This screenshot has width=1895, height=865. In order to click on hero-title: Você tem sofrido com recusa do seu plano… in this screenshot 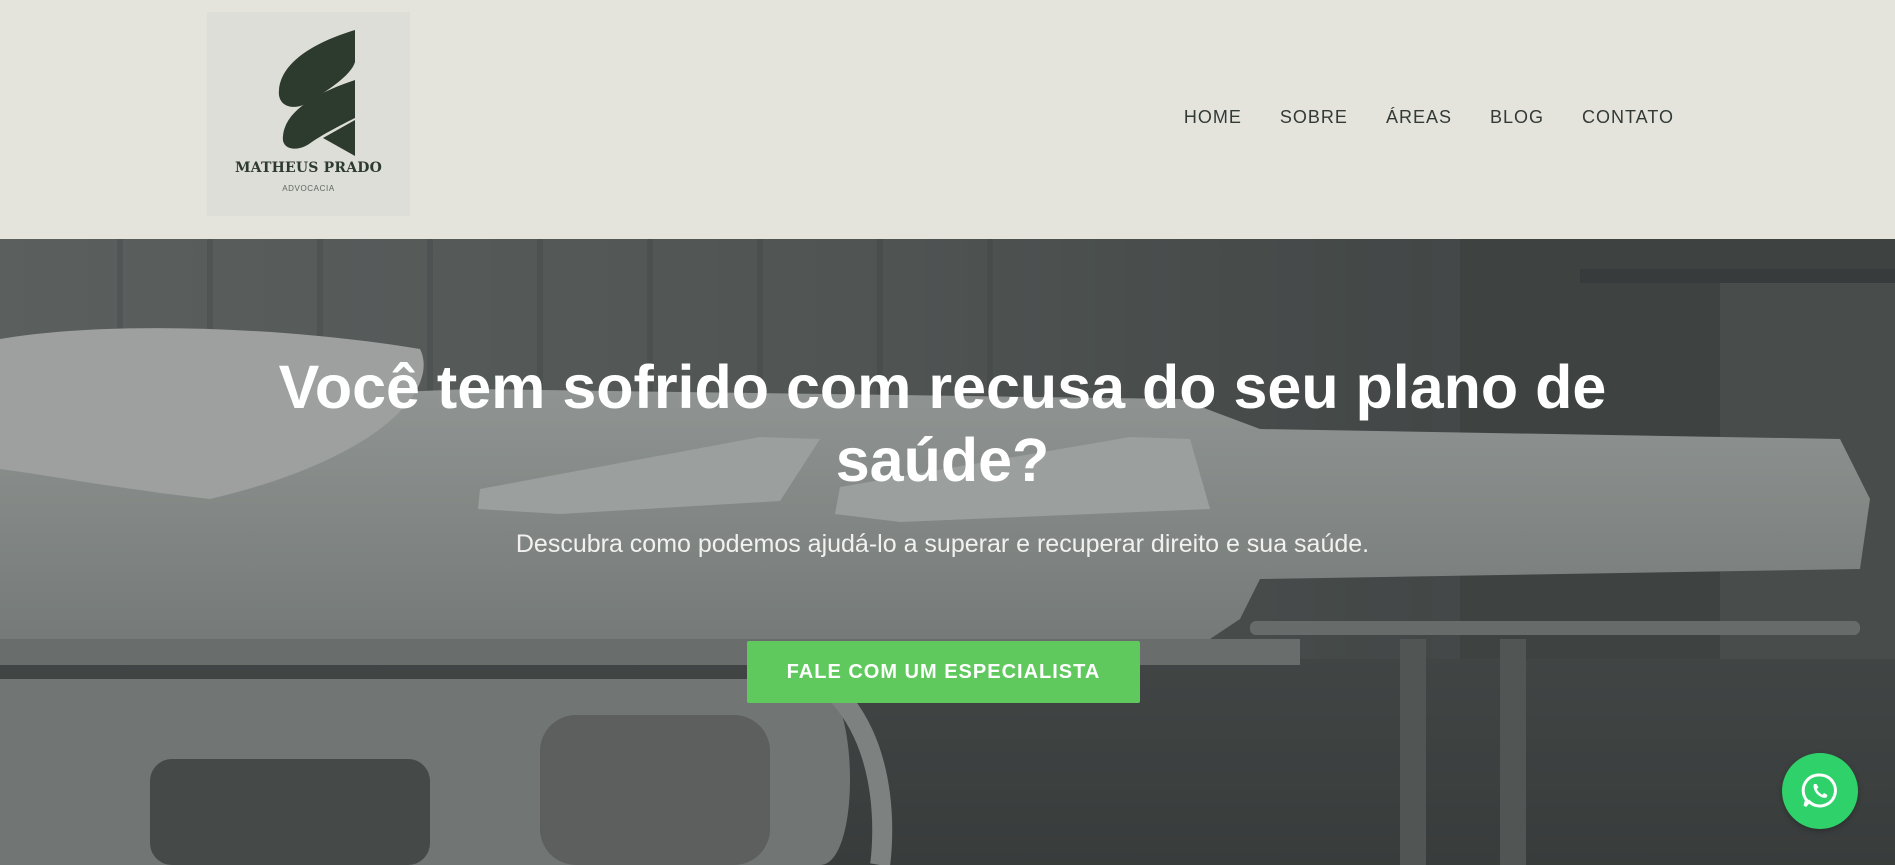, I will do `click(942, 423)`.